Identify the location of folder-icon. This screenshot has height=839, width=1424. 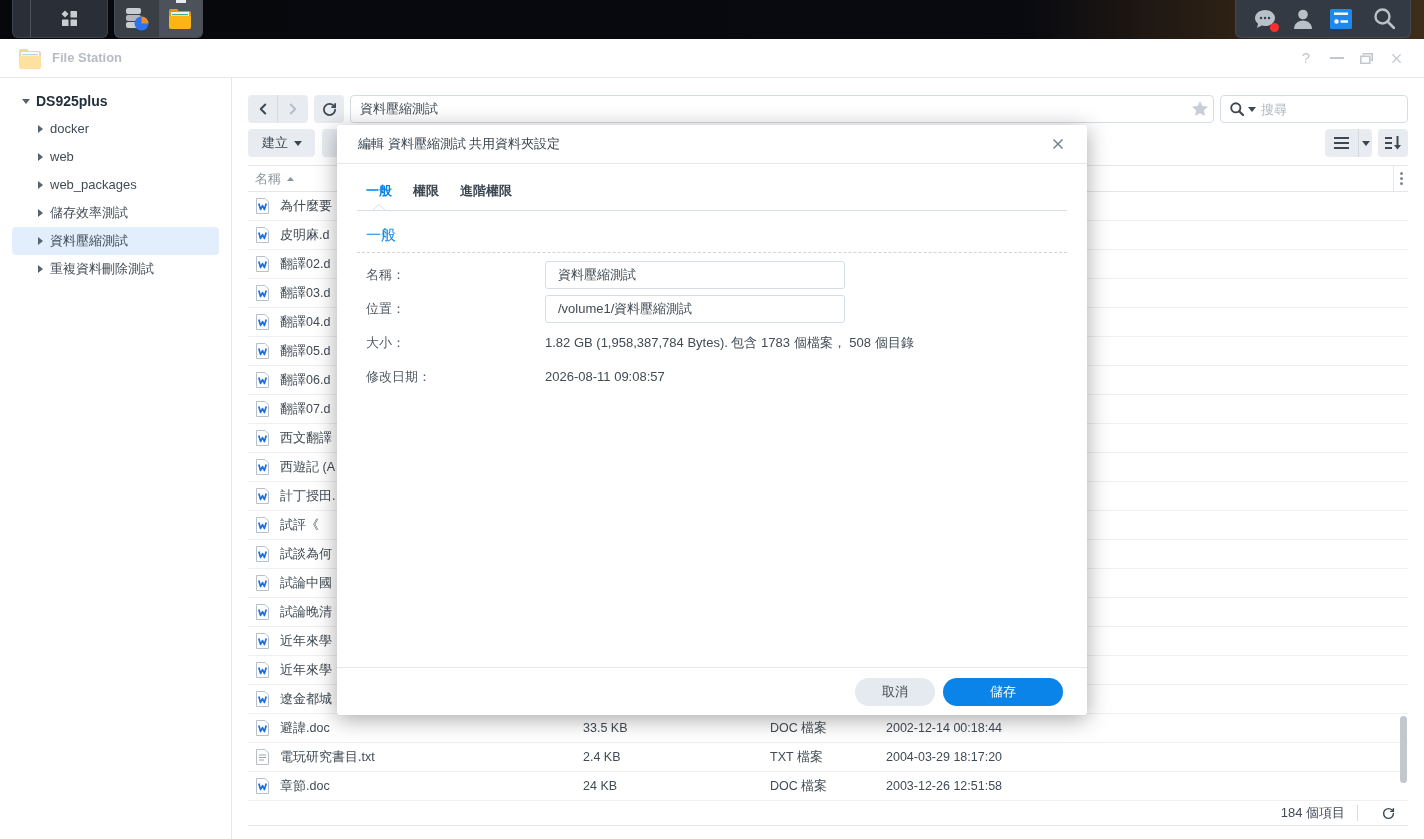
(180, 18).